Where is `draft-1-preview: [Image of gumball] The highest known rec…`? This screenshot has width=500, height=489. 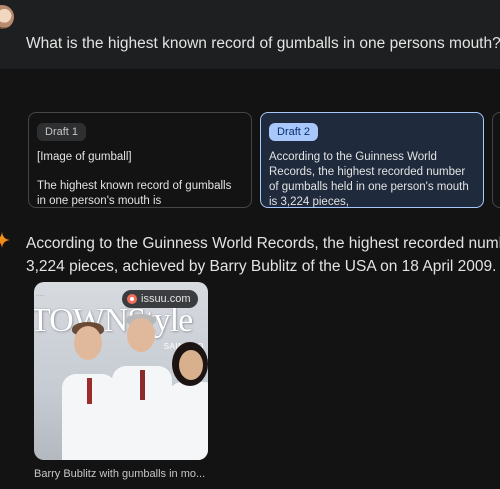 draft-1-preview: [Image of gumball] The highest known rec… is located at coordinates (140, 178).